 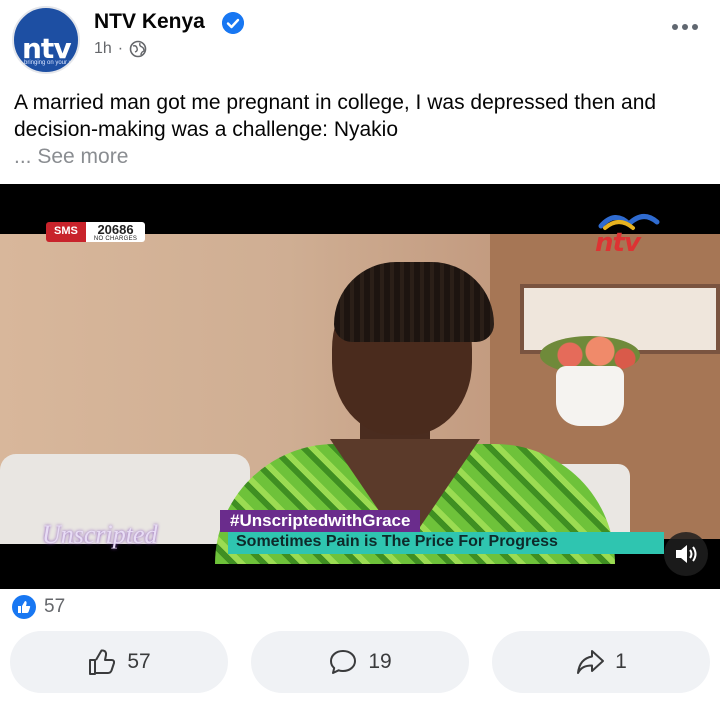 I want to click on sms-subtext: NO CHARGES, so click(x=115, y=239).